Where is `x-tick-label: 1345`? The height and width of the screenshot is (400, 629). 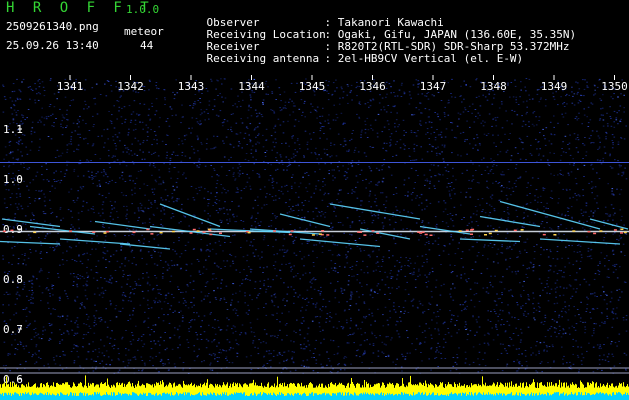 x-tick-label: 1345 is located at coordinates (312, 86).